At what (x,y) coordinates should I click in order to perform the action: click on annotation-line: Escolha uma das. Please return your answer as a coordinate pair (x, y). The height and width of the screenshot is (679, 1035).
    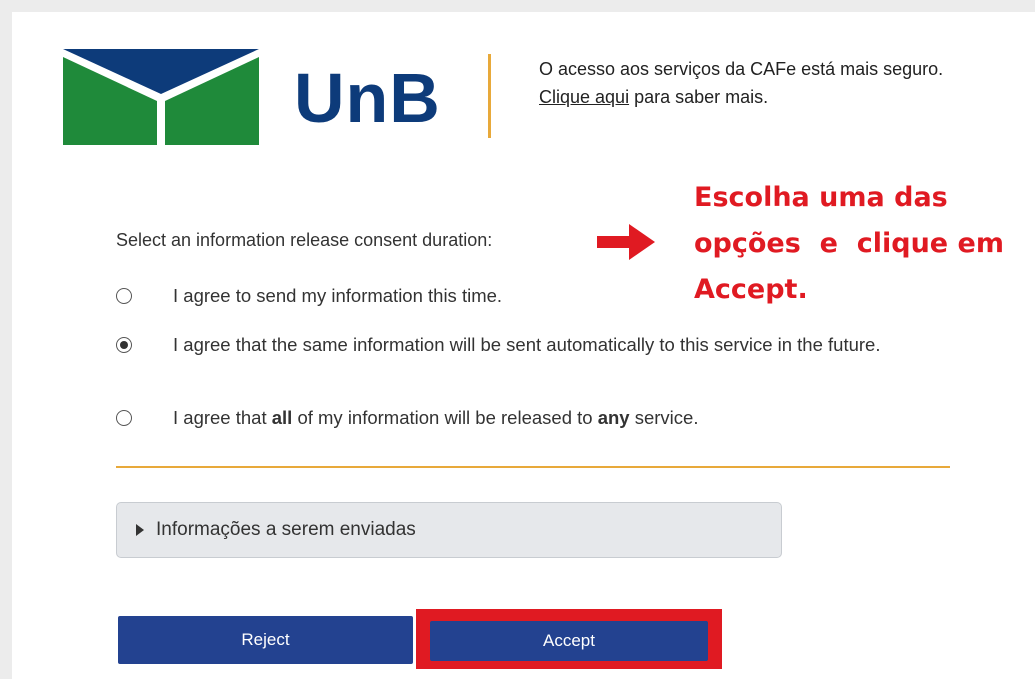
    Looking at the image, I should click on (821, 197).